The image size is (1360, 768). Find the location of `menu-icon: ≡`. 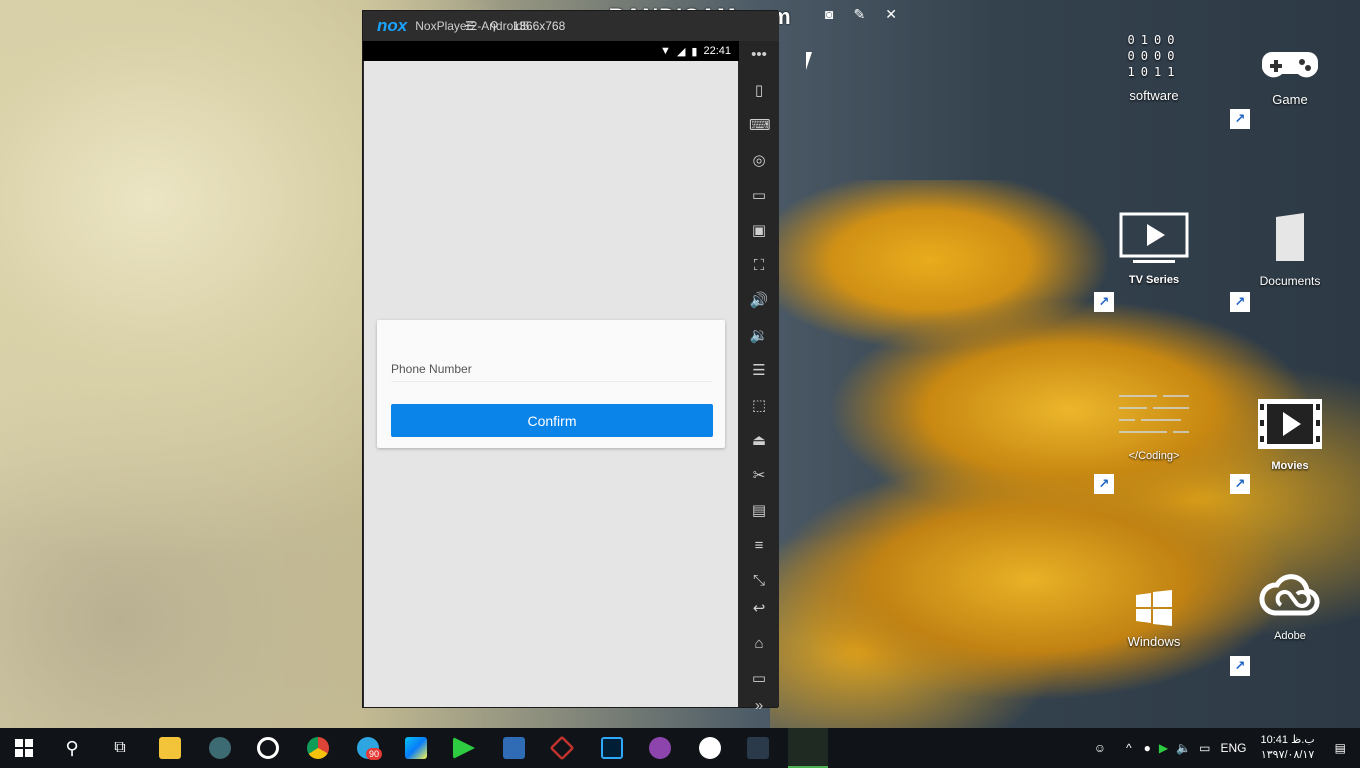

menu-icon: ≡ is located at coordinates (759, 546).